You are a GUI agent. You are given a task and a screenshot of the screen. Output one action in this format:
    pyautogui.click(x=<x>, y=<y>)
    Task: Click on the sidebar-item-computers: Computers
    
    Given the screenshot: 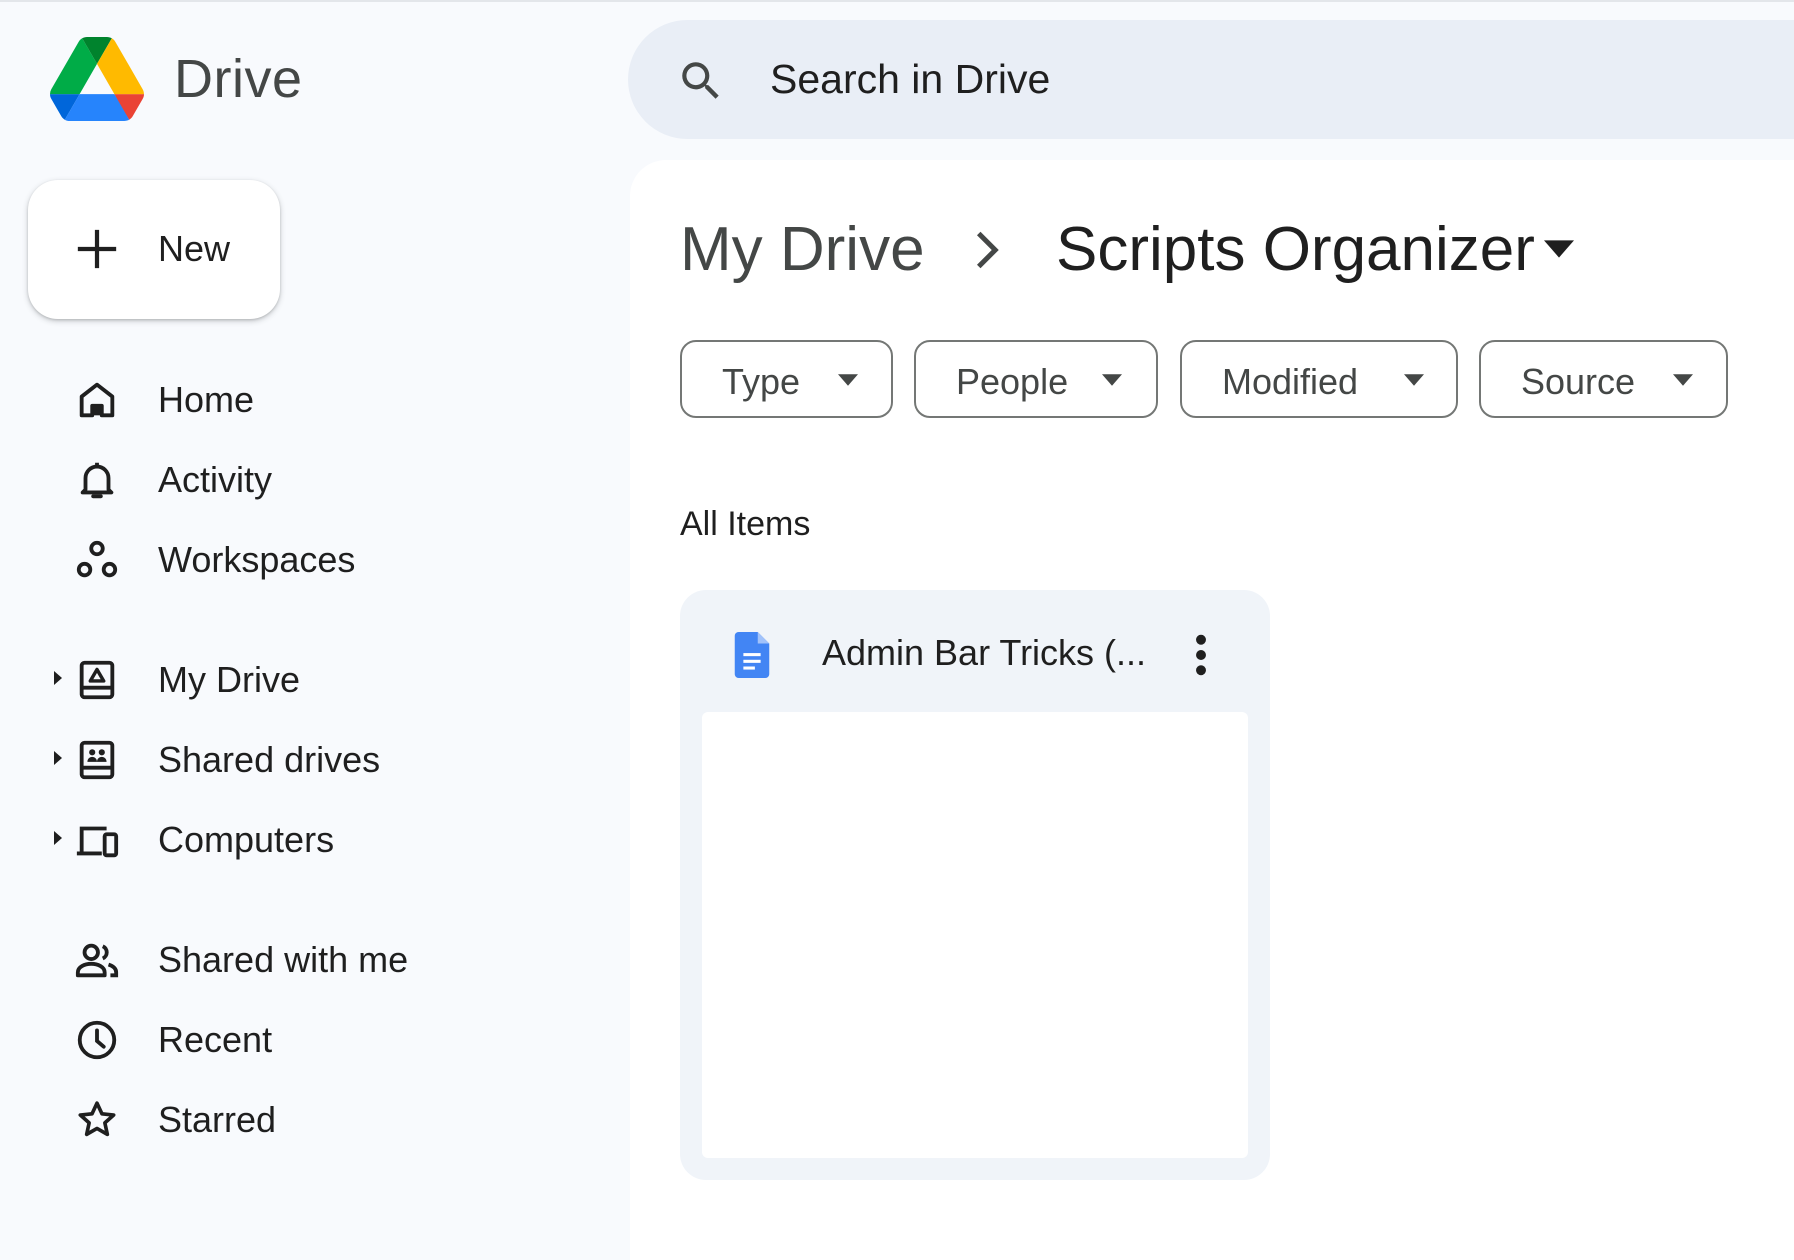 What is the action you would take?
    pyautogui.click(x=295, y=839)
    